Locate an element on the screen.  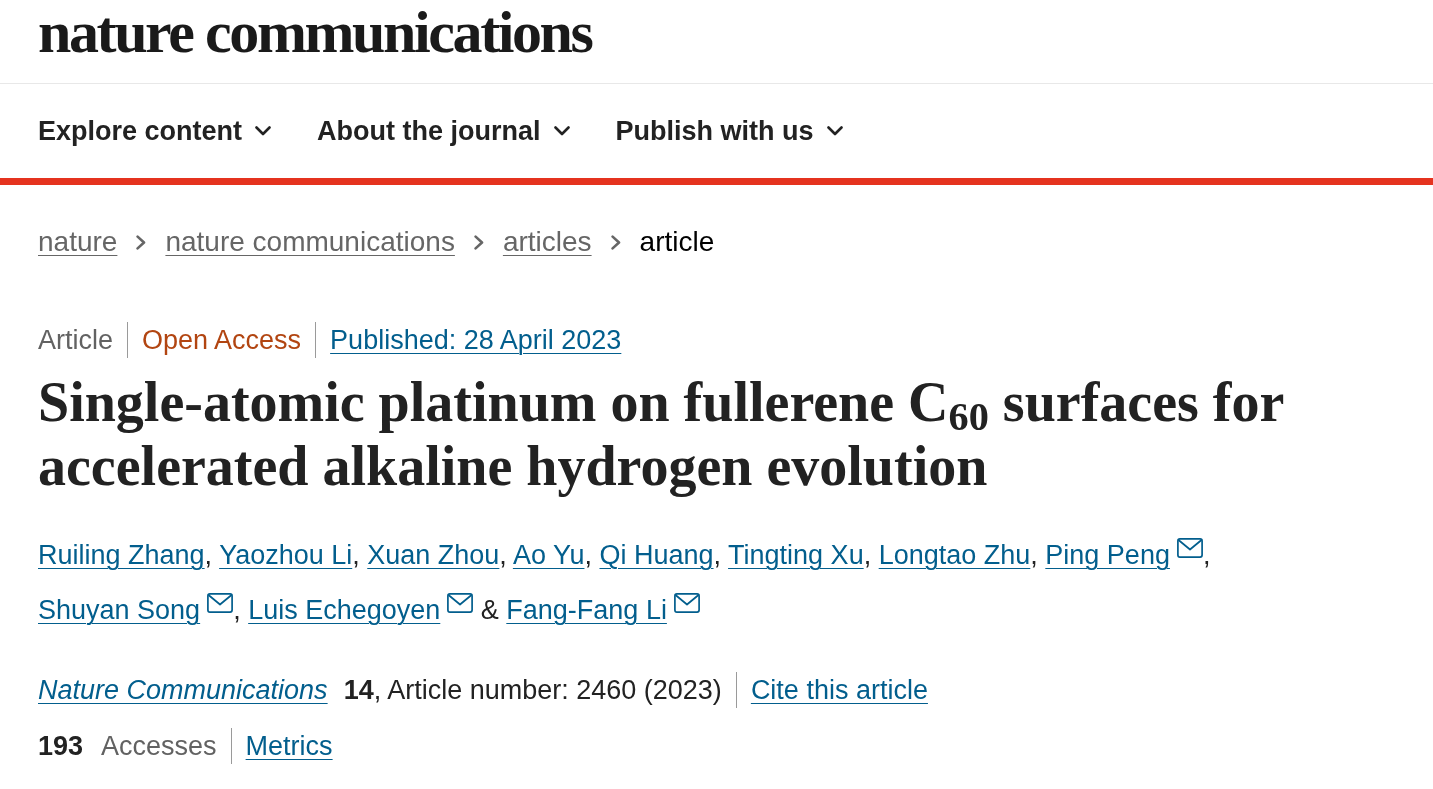
author-link: Ping Peng is located at coordinates (1107, 555).